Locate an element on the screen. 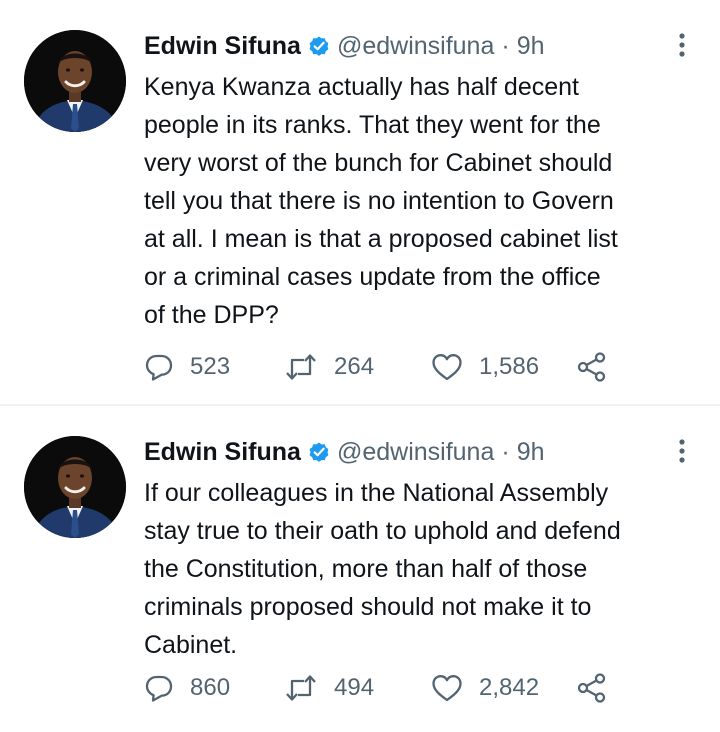 This screenshot has width=720, height=732. reply-count: 523 is located at coordinates (210, 366).